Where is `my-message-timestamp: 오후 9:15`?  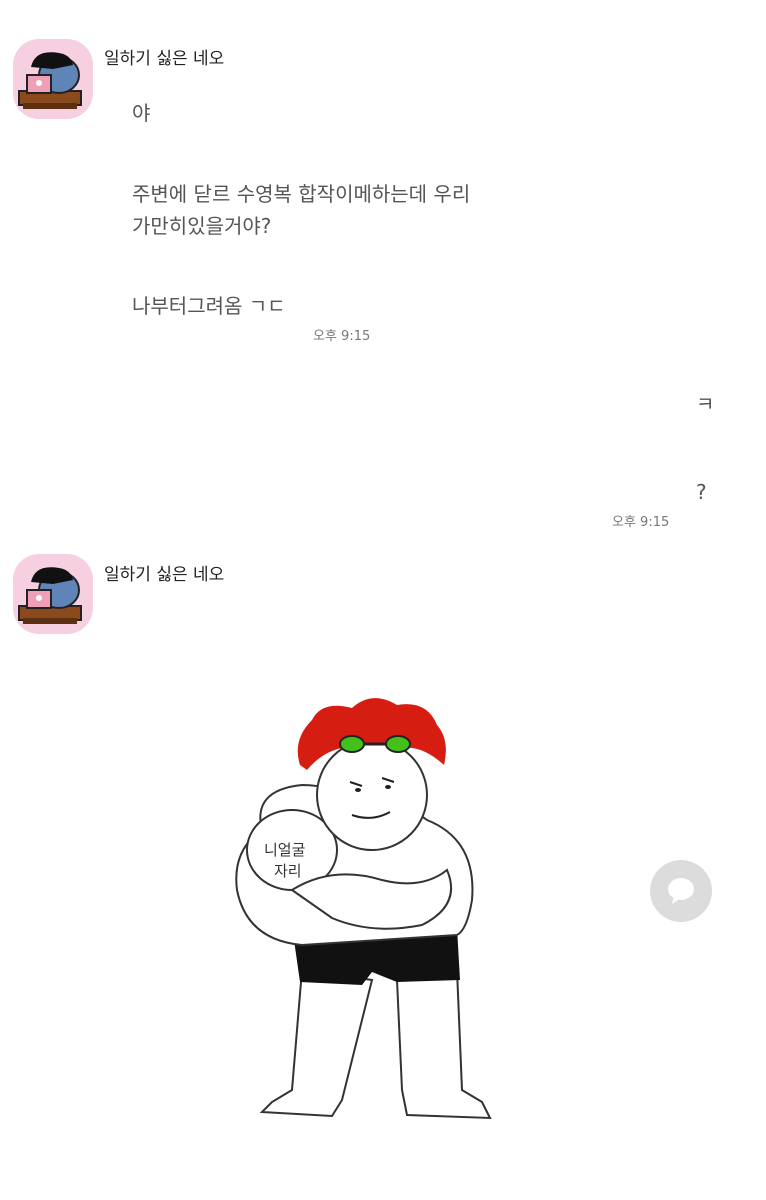 my-message-timestamp: 오후 9:15 is located at coordinates (641, 522).